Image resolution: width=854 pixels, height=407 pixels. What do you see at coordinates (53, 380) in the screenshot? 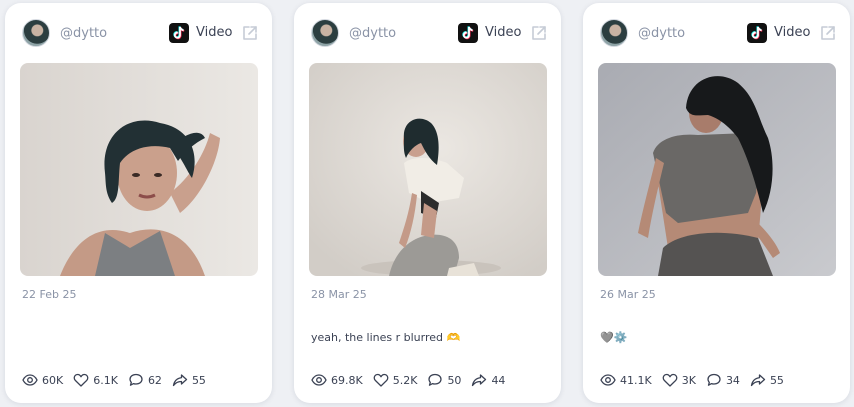
I see `views-count: 60K` at bounding box center [53, 380].